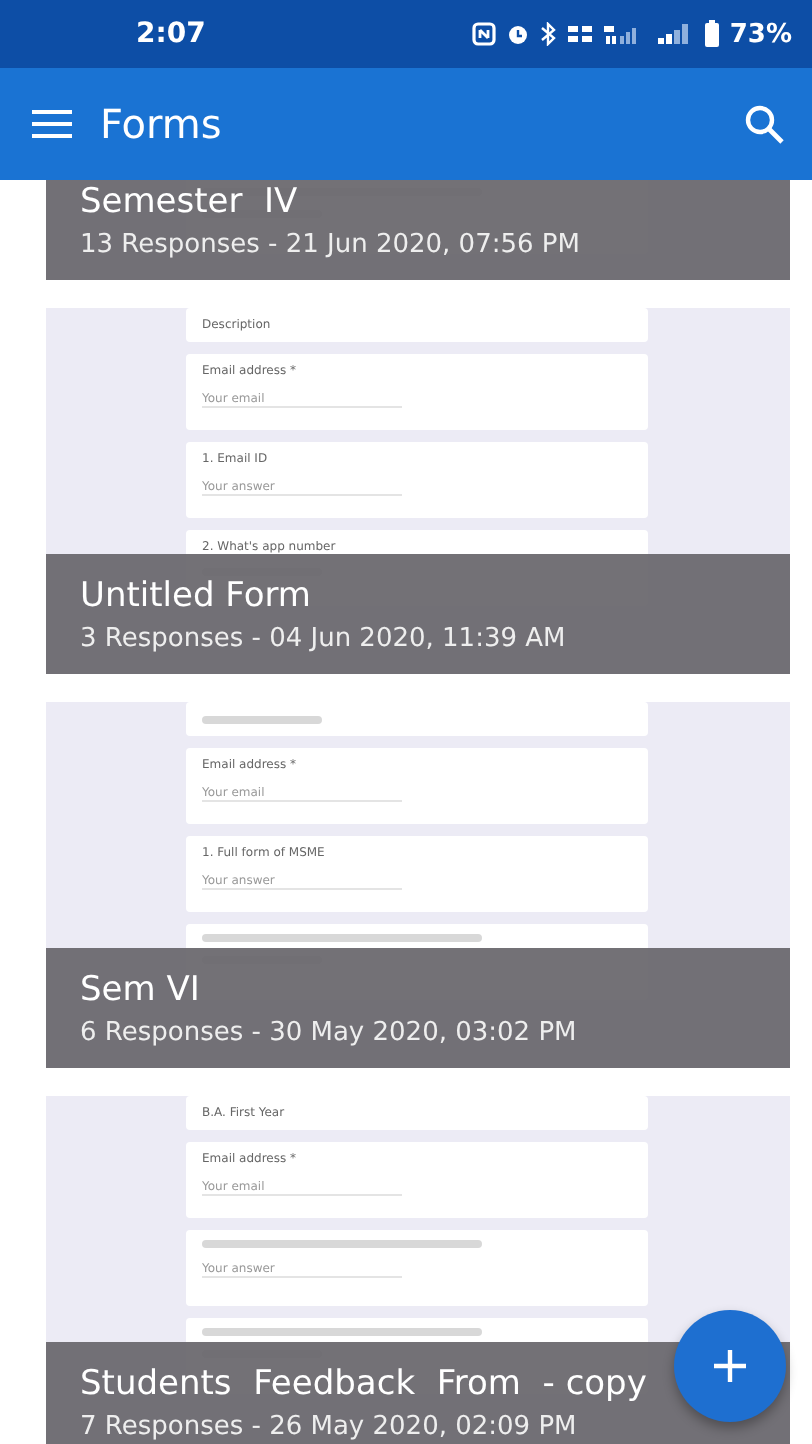 The image size is (812, 1444). Describe the element at coordinates (323, 639) in the screenshot. I see `form-response-info: 3 Responses - 04 Jun 2020, 11:39 AM` at that location.